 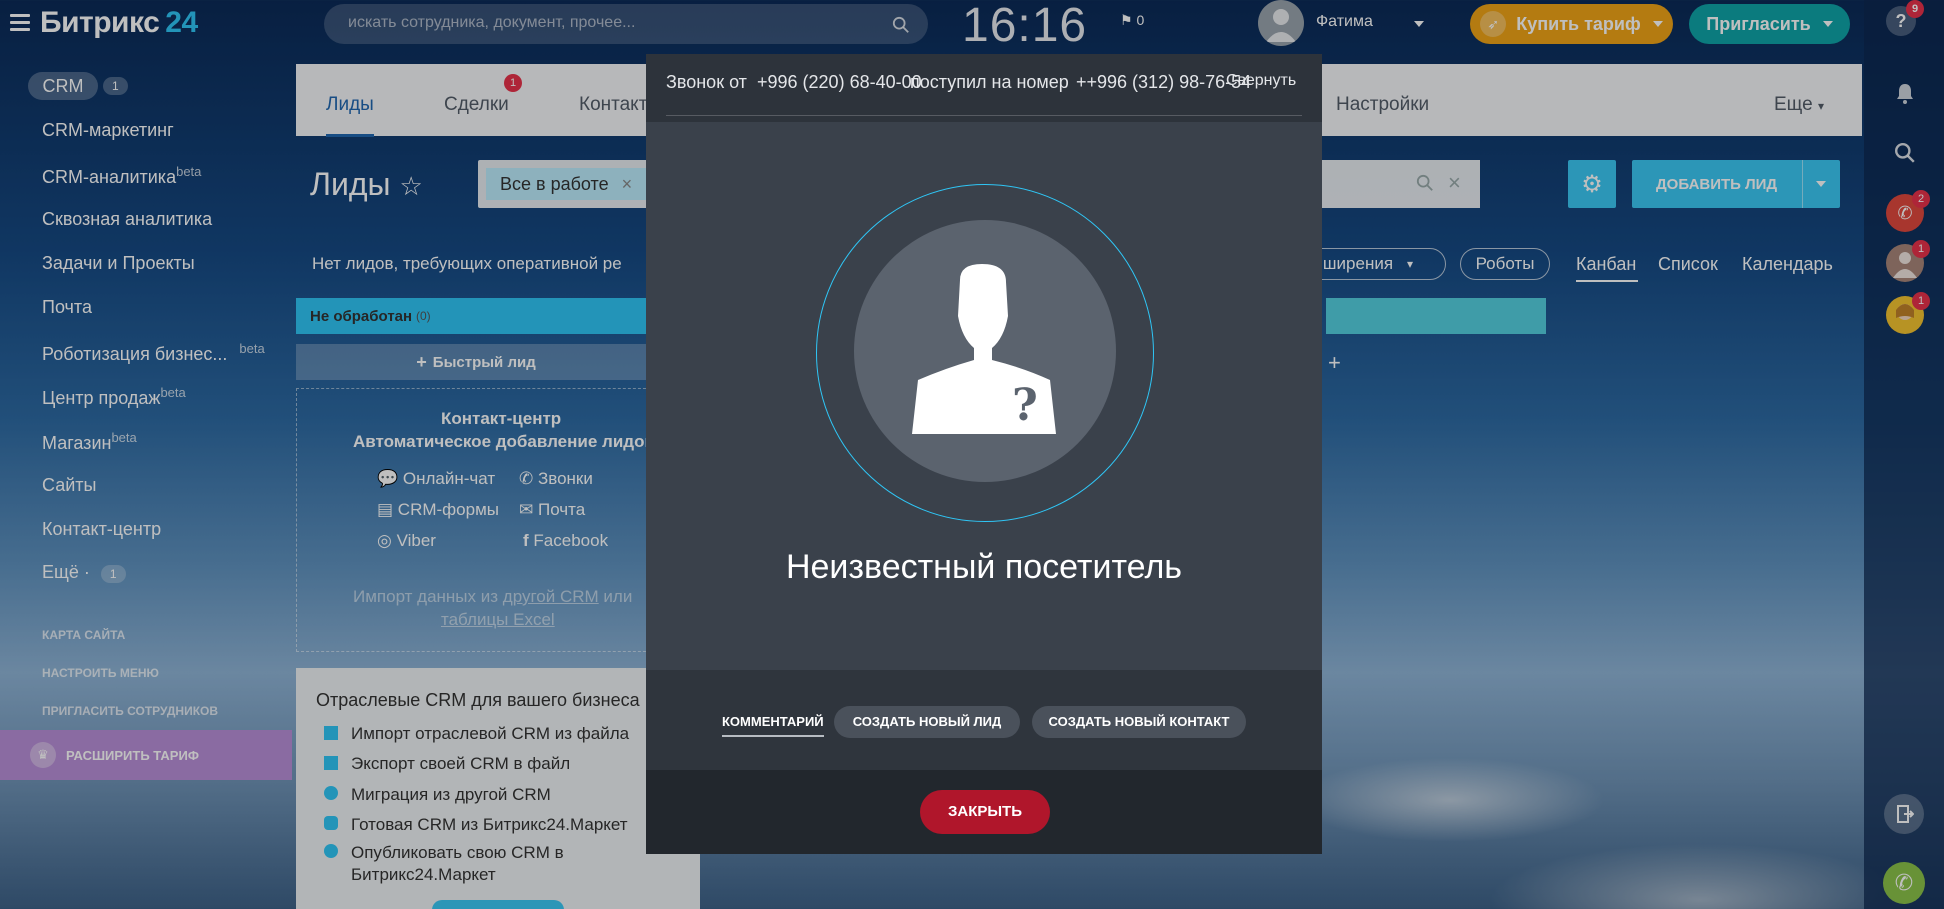 What do you see at coordinates (1571, 24) in the screenshot?
I see `buy-tariff-button: ➶ Купить тариф` at bounding box center [1571, 24].